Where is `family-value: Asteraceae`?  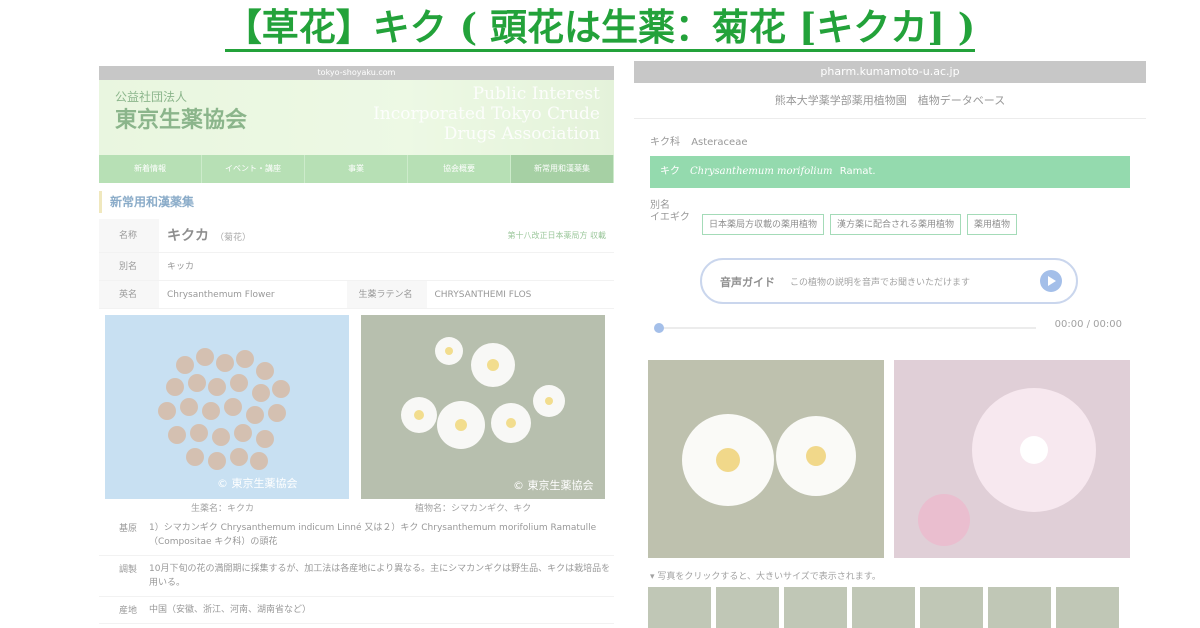 family-value: Asteraceae is located at coordinates (719, 142).